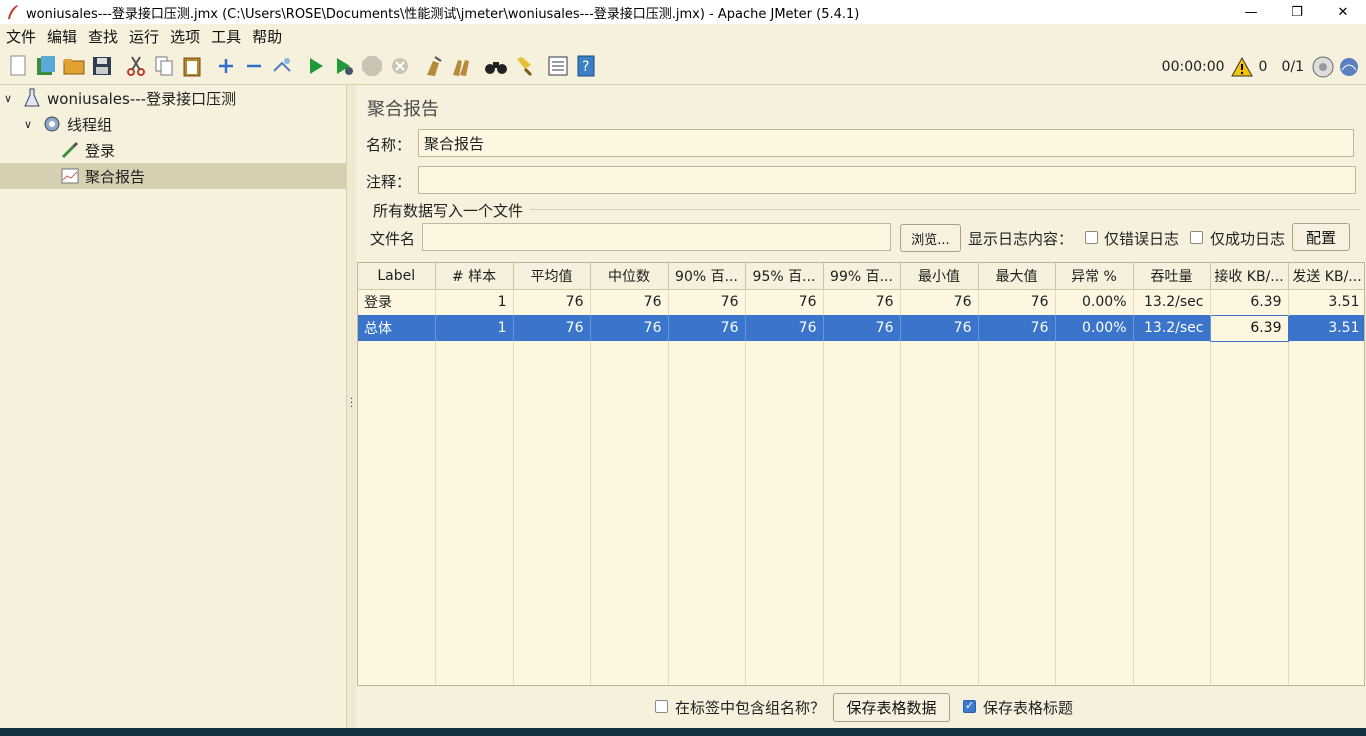 Image resolution: width=1366 pixels, height=736 pixels. What do you see at coordinates (104, 36) in the screenshot?
I see `menu-search: 查找` at bounding box center [104, 36].